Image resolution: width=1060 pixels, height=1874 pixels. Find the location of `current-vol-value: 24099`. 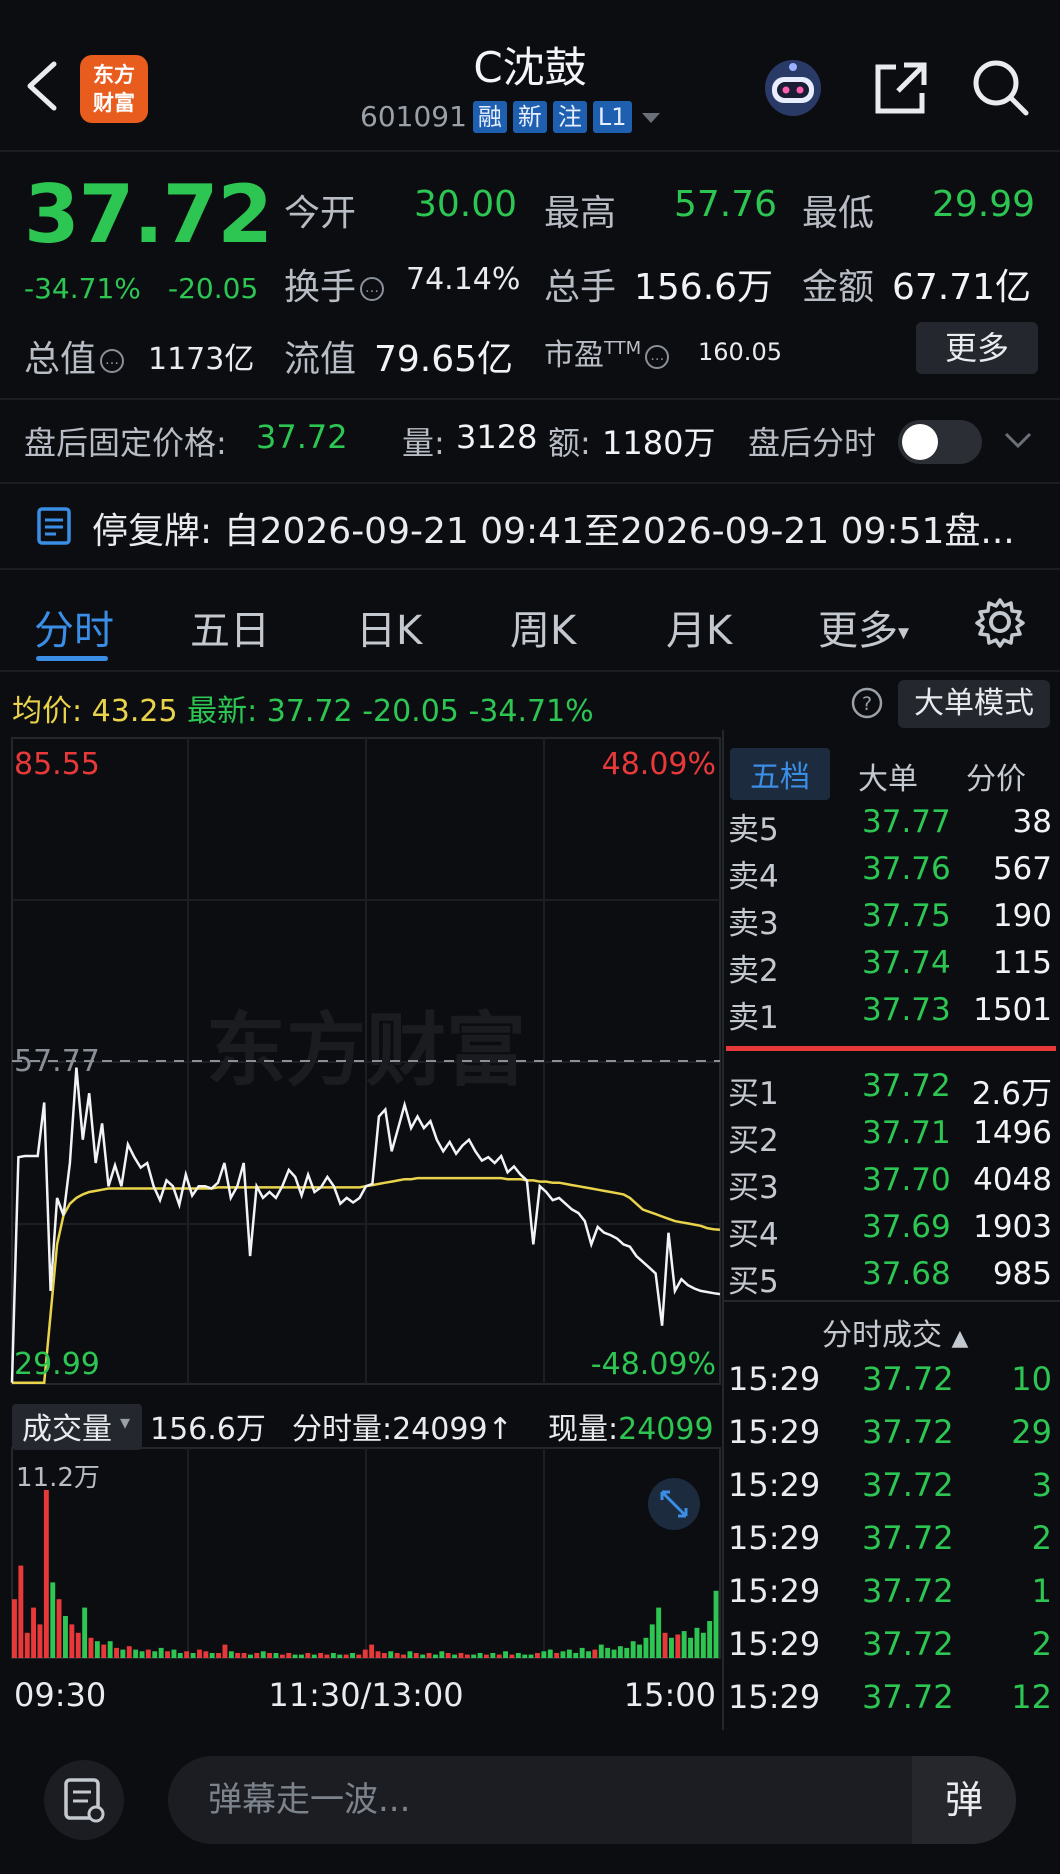

current-vol-value: 24099 is located at coordinates (666, 1429).